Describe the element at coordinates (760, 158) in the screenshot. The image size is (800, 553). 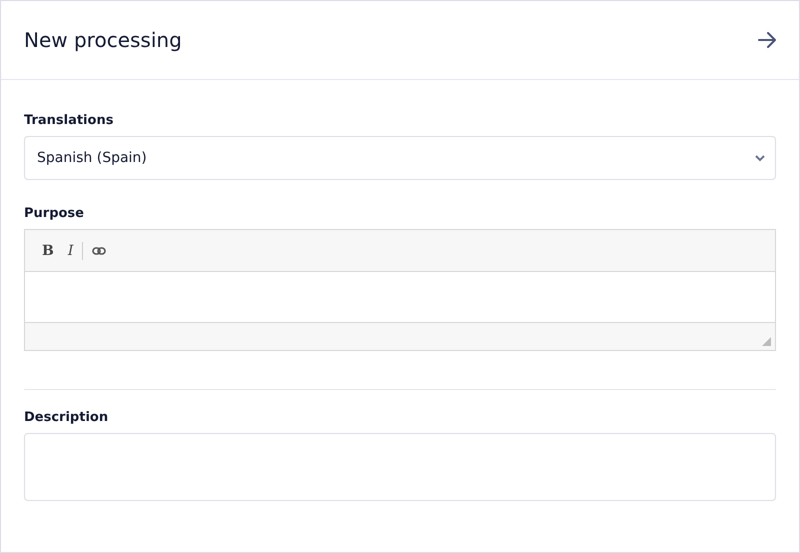
I see `chevron-down-icon` at that location.